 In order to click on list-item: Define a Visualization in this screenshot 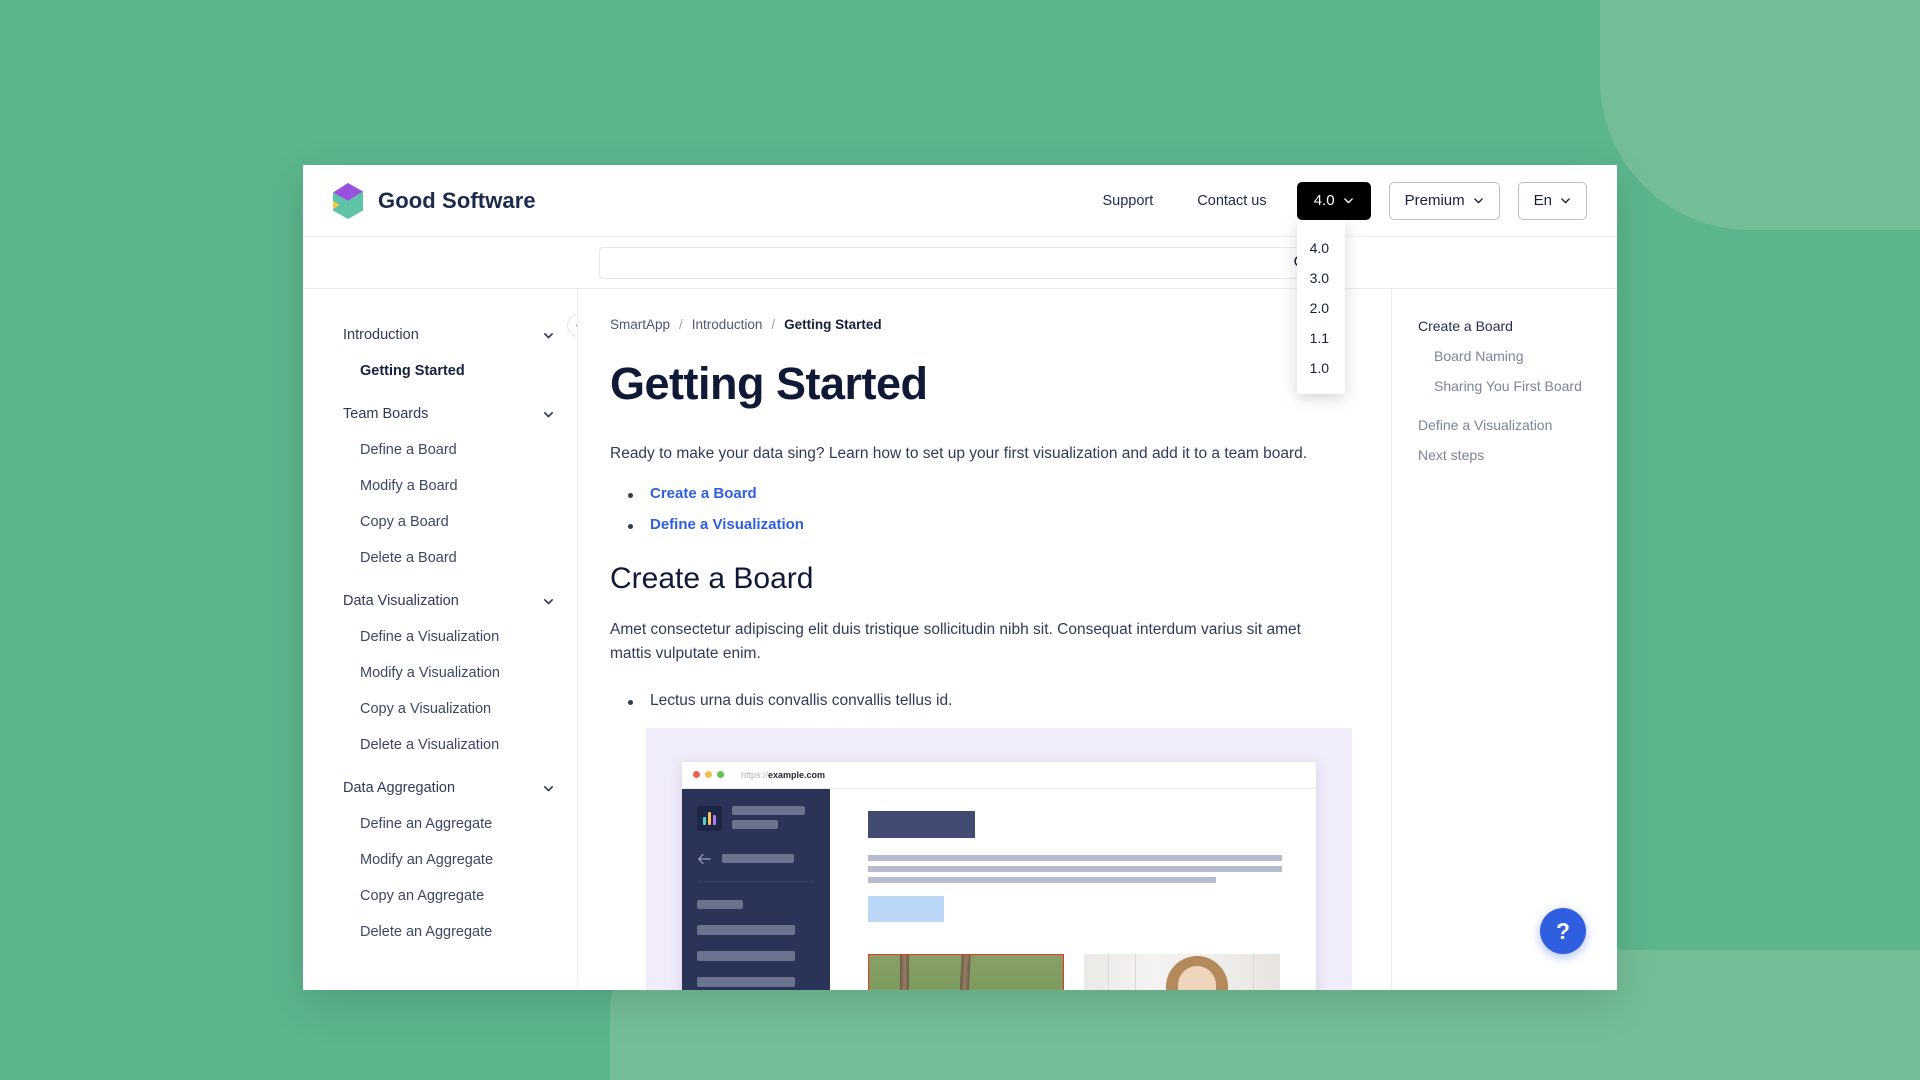, I will do `click(986, 525)`.